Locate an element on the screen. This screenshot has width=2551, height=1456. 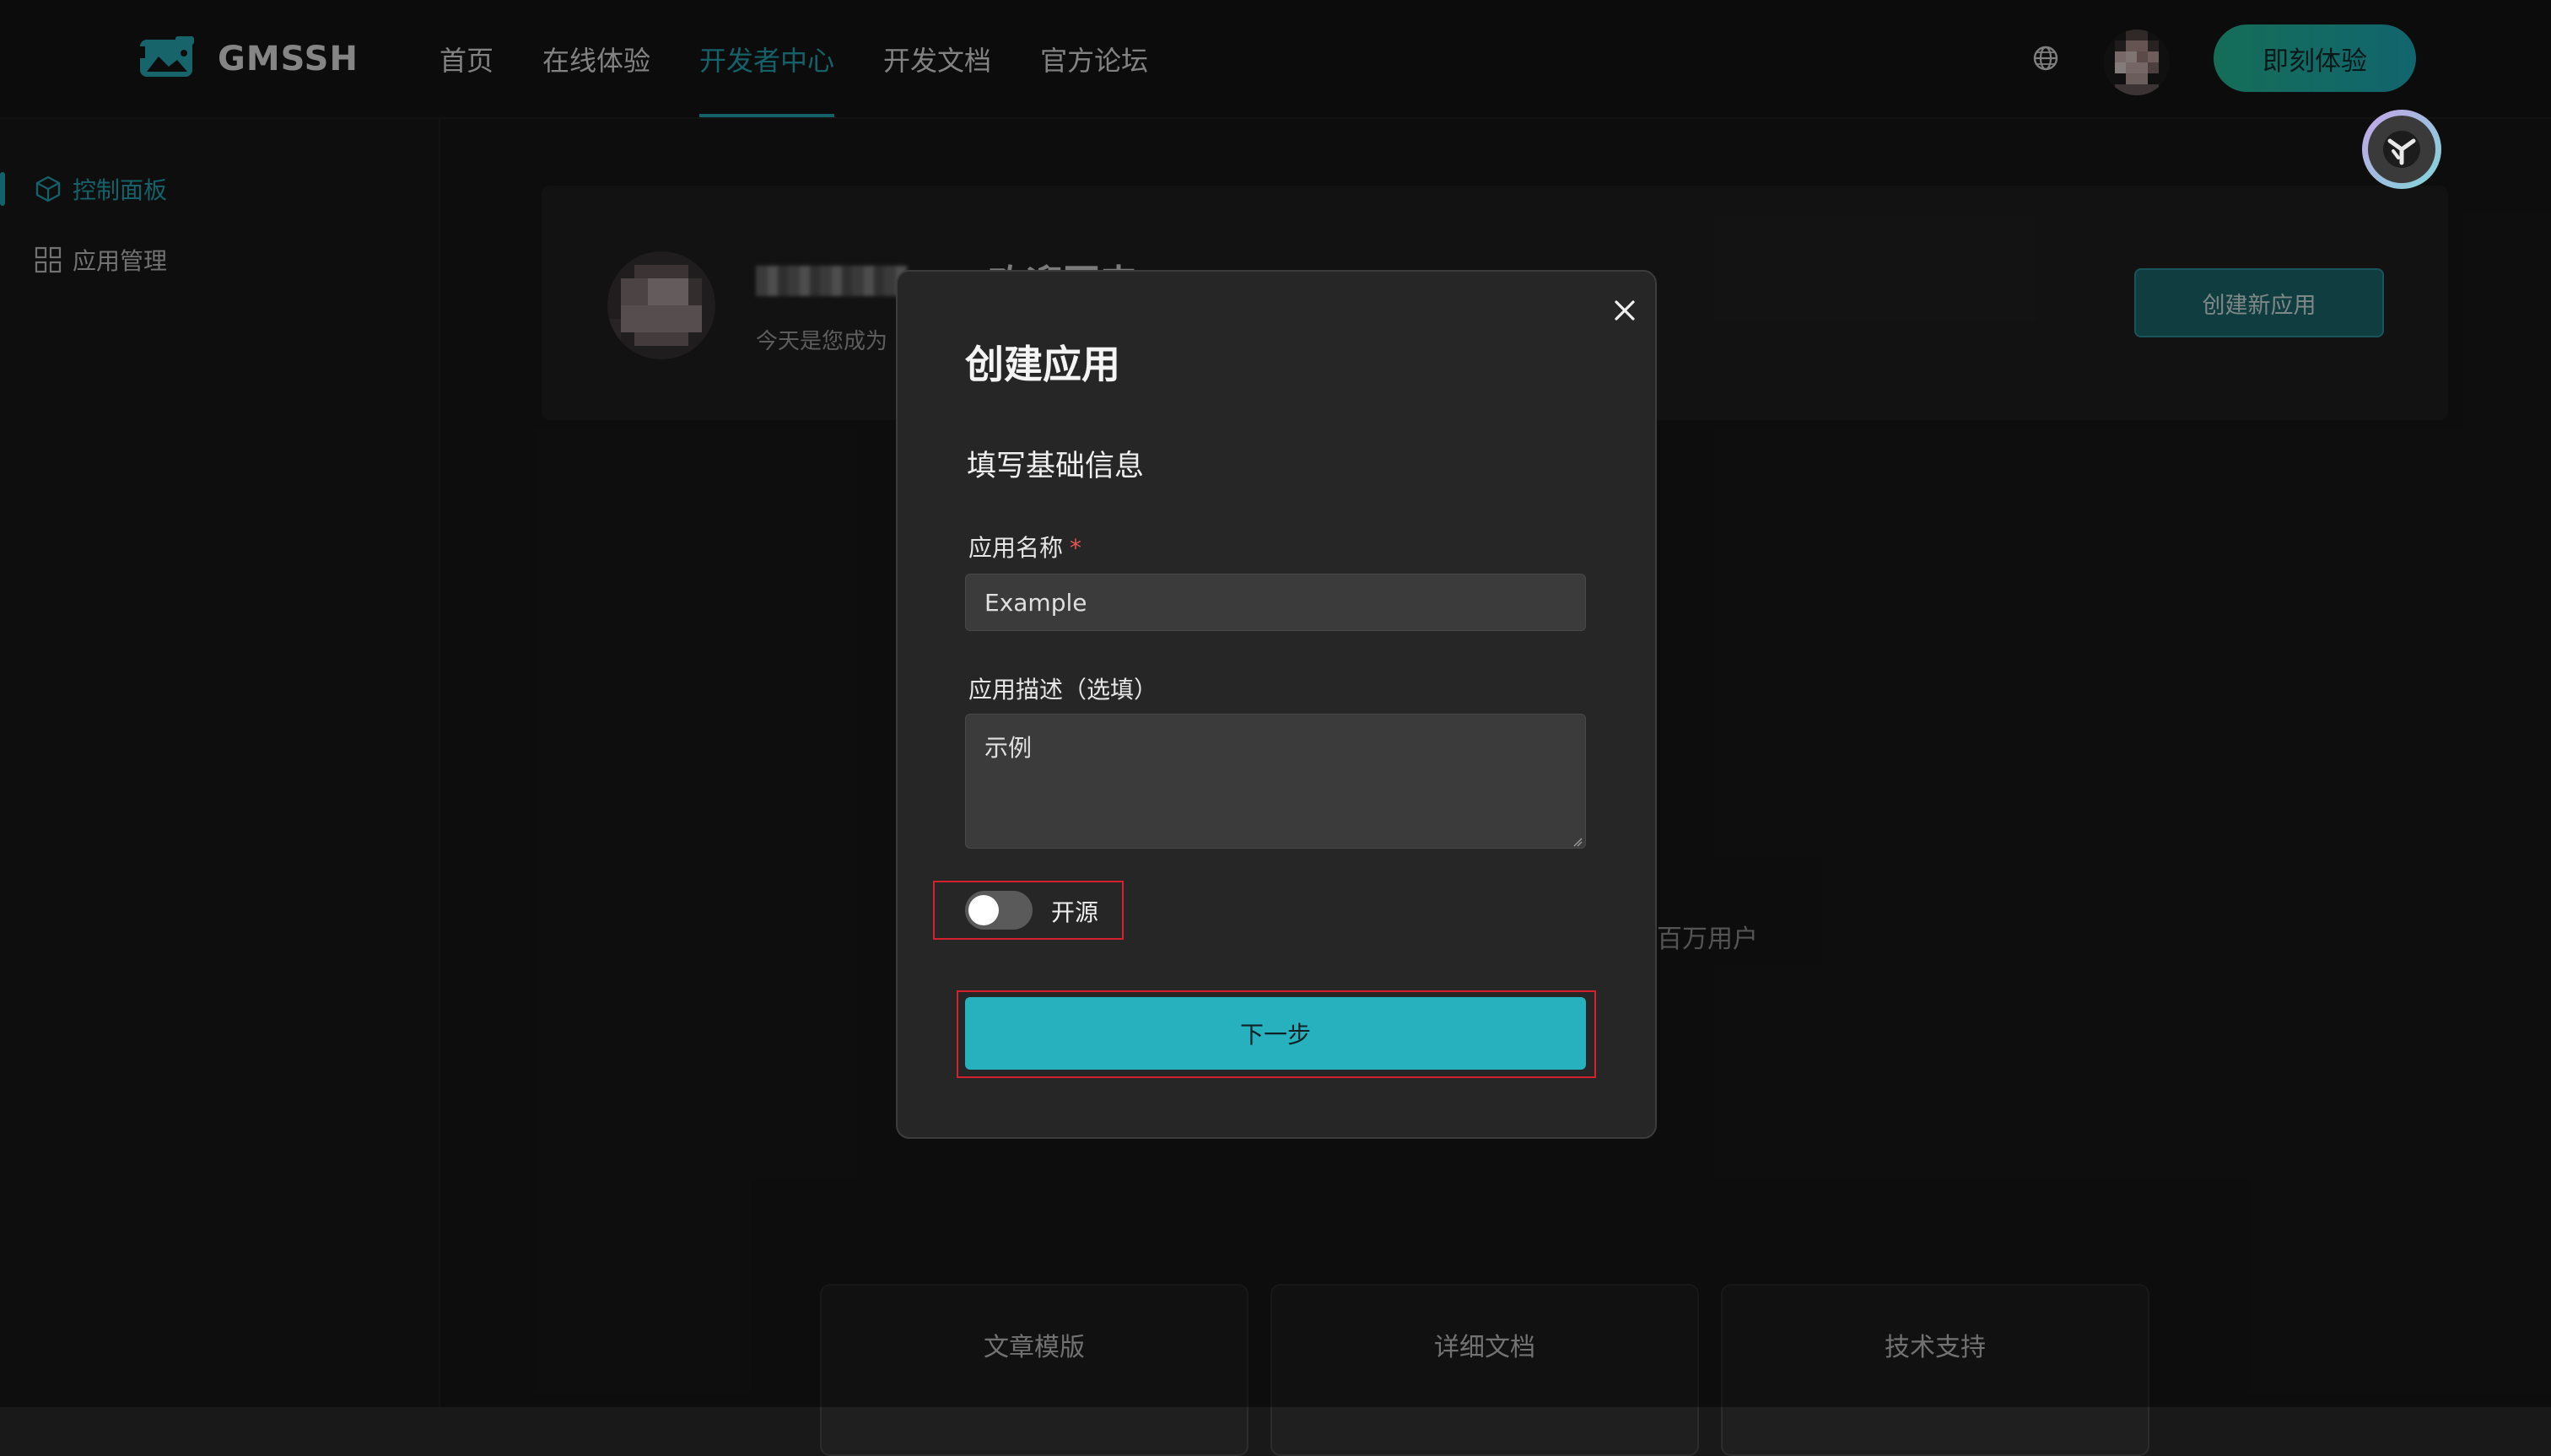
resize-grip-icon is located at coordinates (1577, 842).